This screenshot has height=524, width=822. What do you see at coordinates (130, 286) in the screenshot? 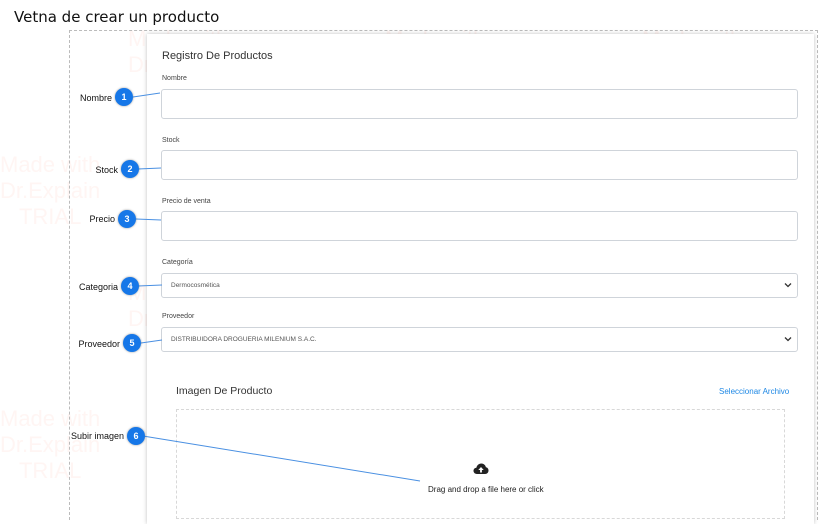
I see `callout-badge-4: 4` at bounding box center [130, 286].